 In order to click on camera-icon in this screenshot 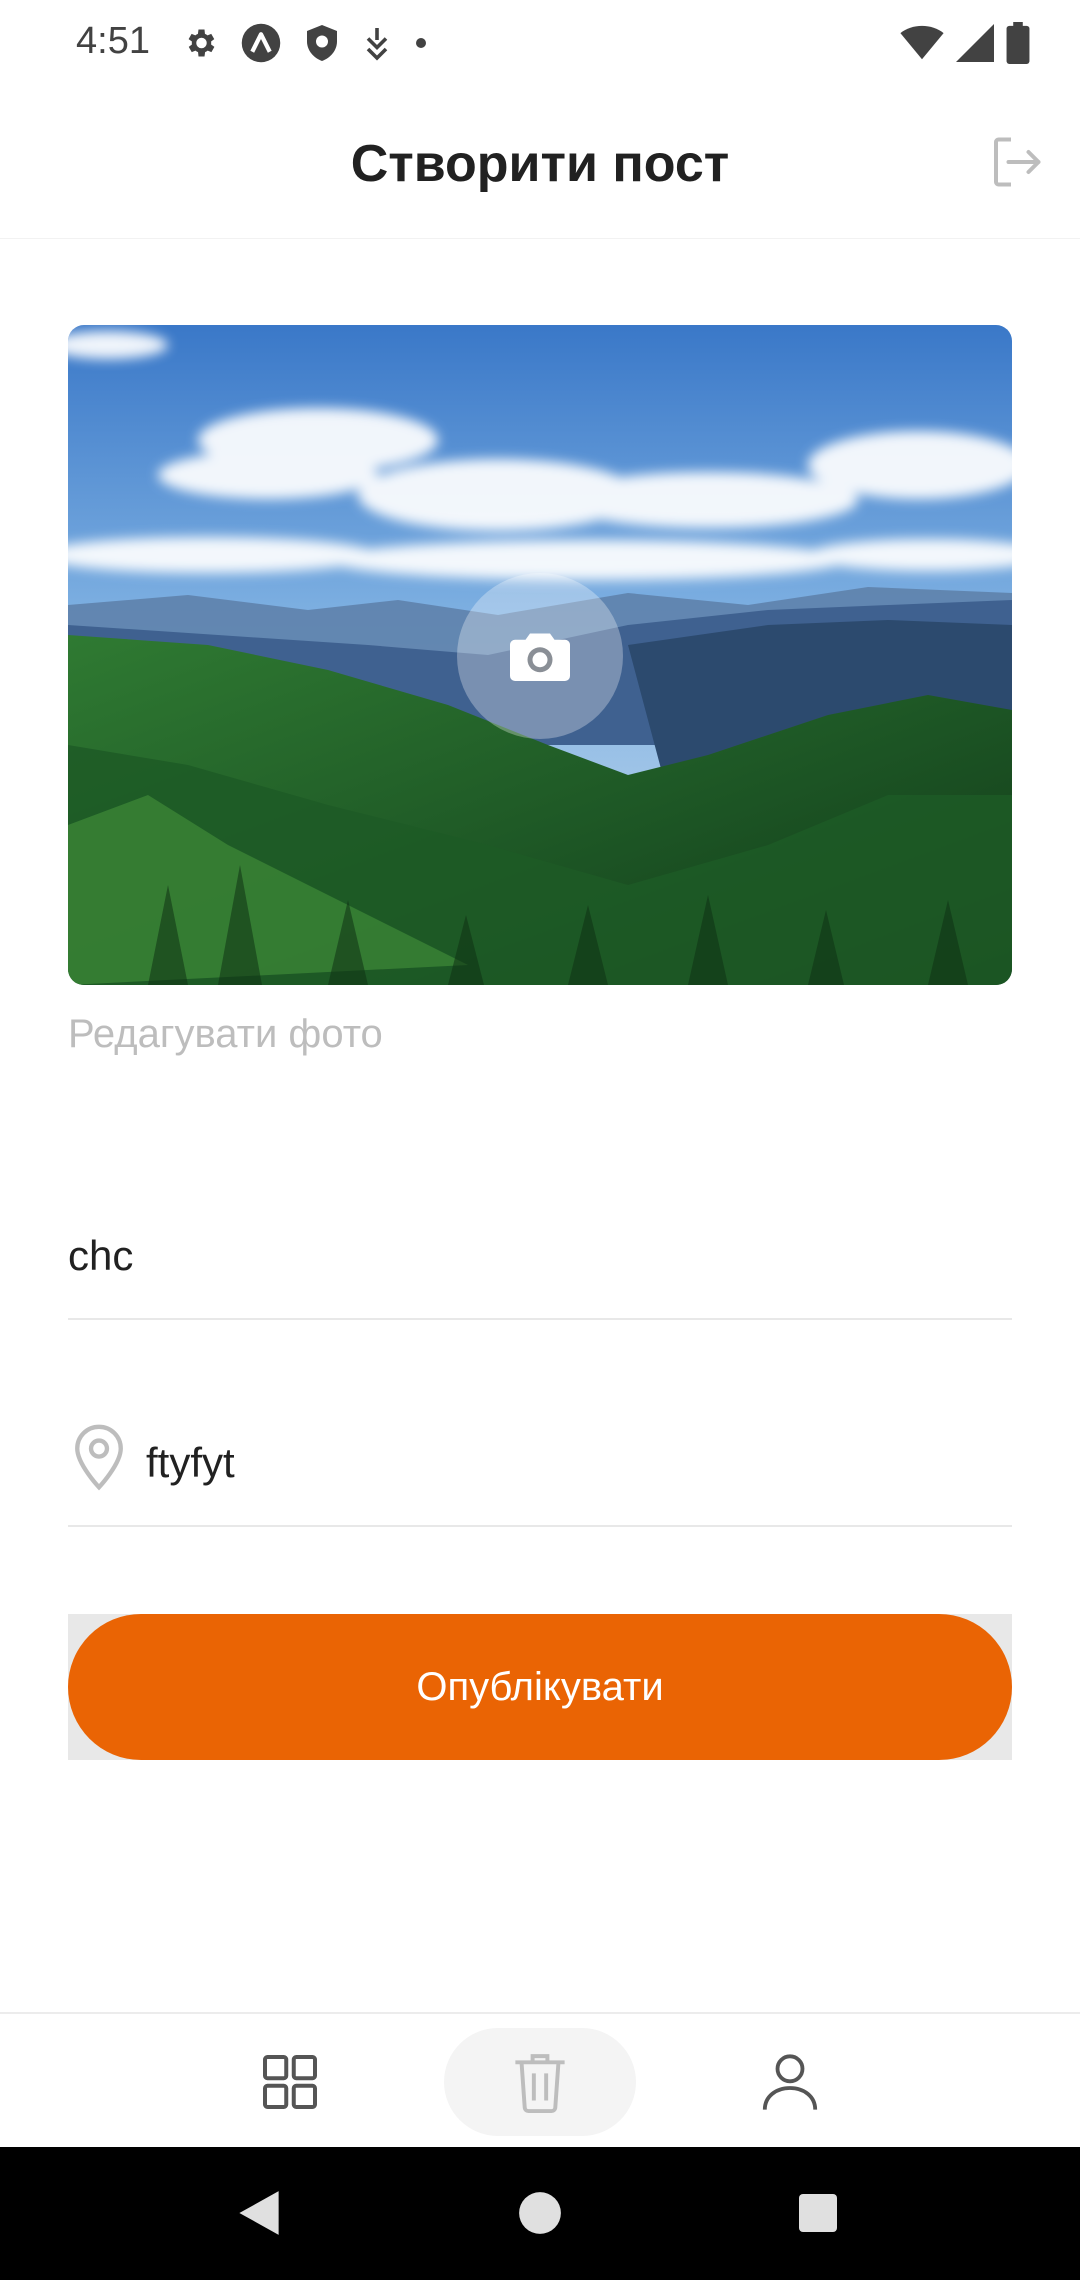, I will do `click(540, 657)`.